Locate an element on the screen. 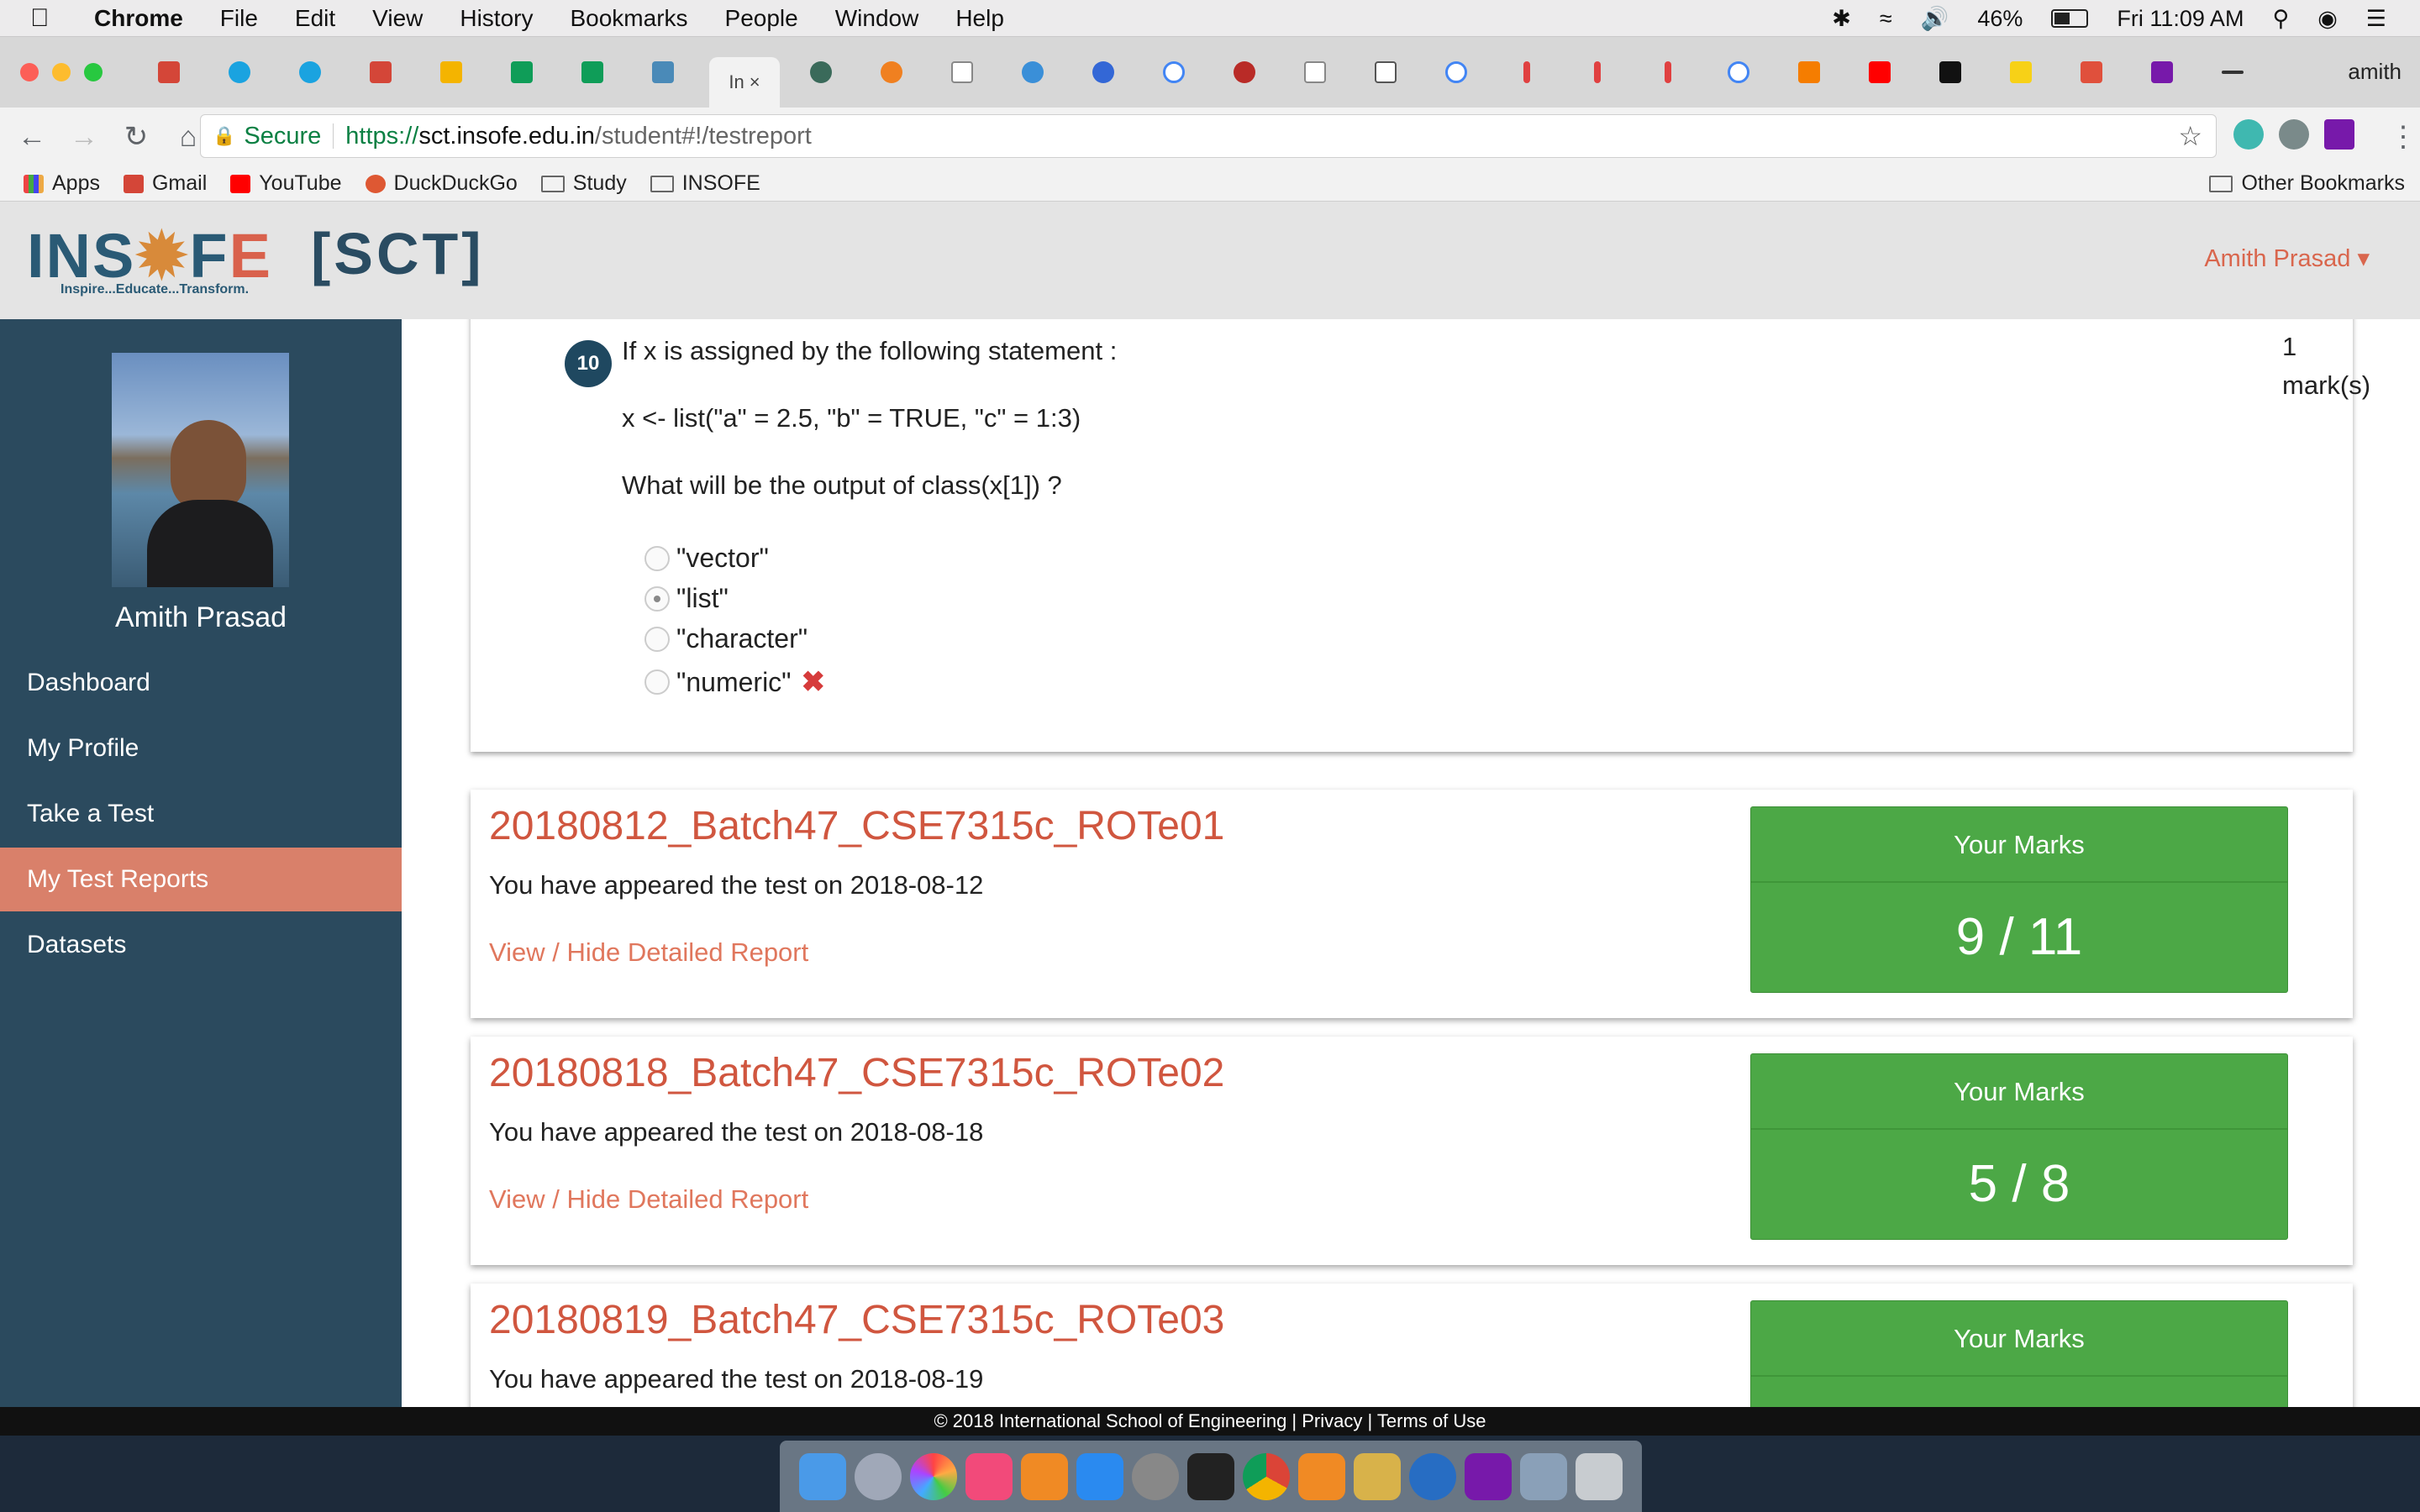 The height and width of the screenshot is (1512, 2420). chrome-menu-icon: ⋮ is located at coordinates (2401, 137).